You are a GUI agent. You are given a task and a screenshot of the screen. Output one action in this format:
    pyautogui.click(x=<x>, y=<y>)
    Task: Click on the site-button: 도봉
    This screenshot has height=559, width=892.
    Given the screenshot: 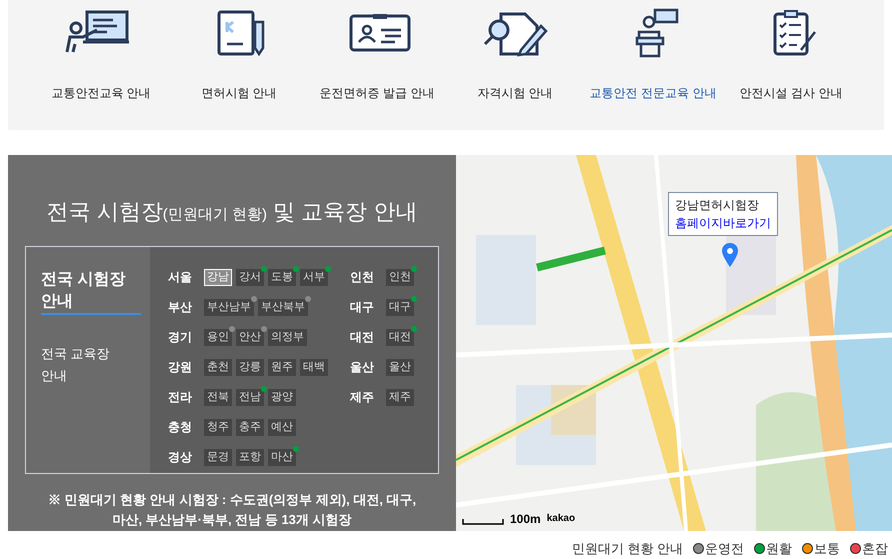 What is the action you would take?
    pyautogui.click(x=282, y=277)
    